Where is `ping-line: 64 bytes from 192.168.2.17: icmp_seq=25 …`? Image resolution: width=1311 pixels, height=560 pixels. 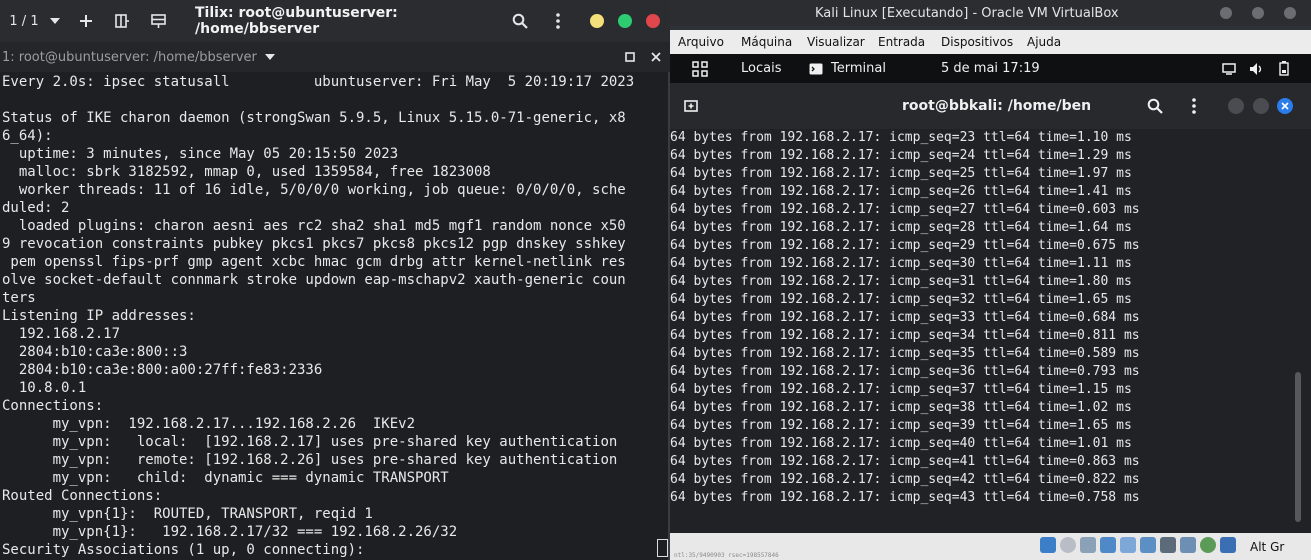
ping-line: 64 bytes from 192.168.2.17: icmp_seq=25 … is located at coordinates (901, 173).